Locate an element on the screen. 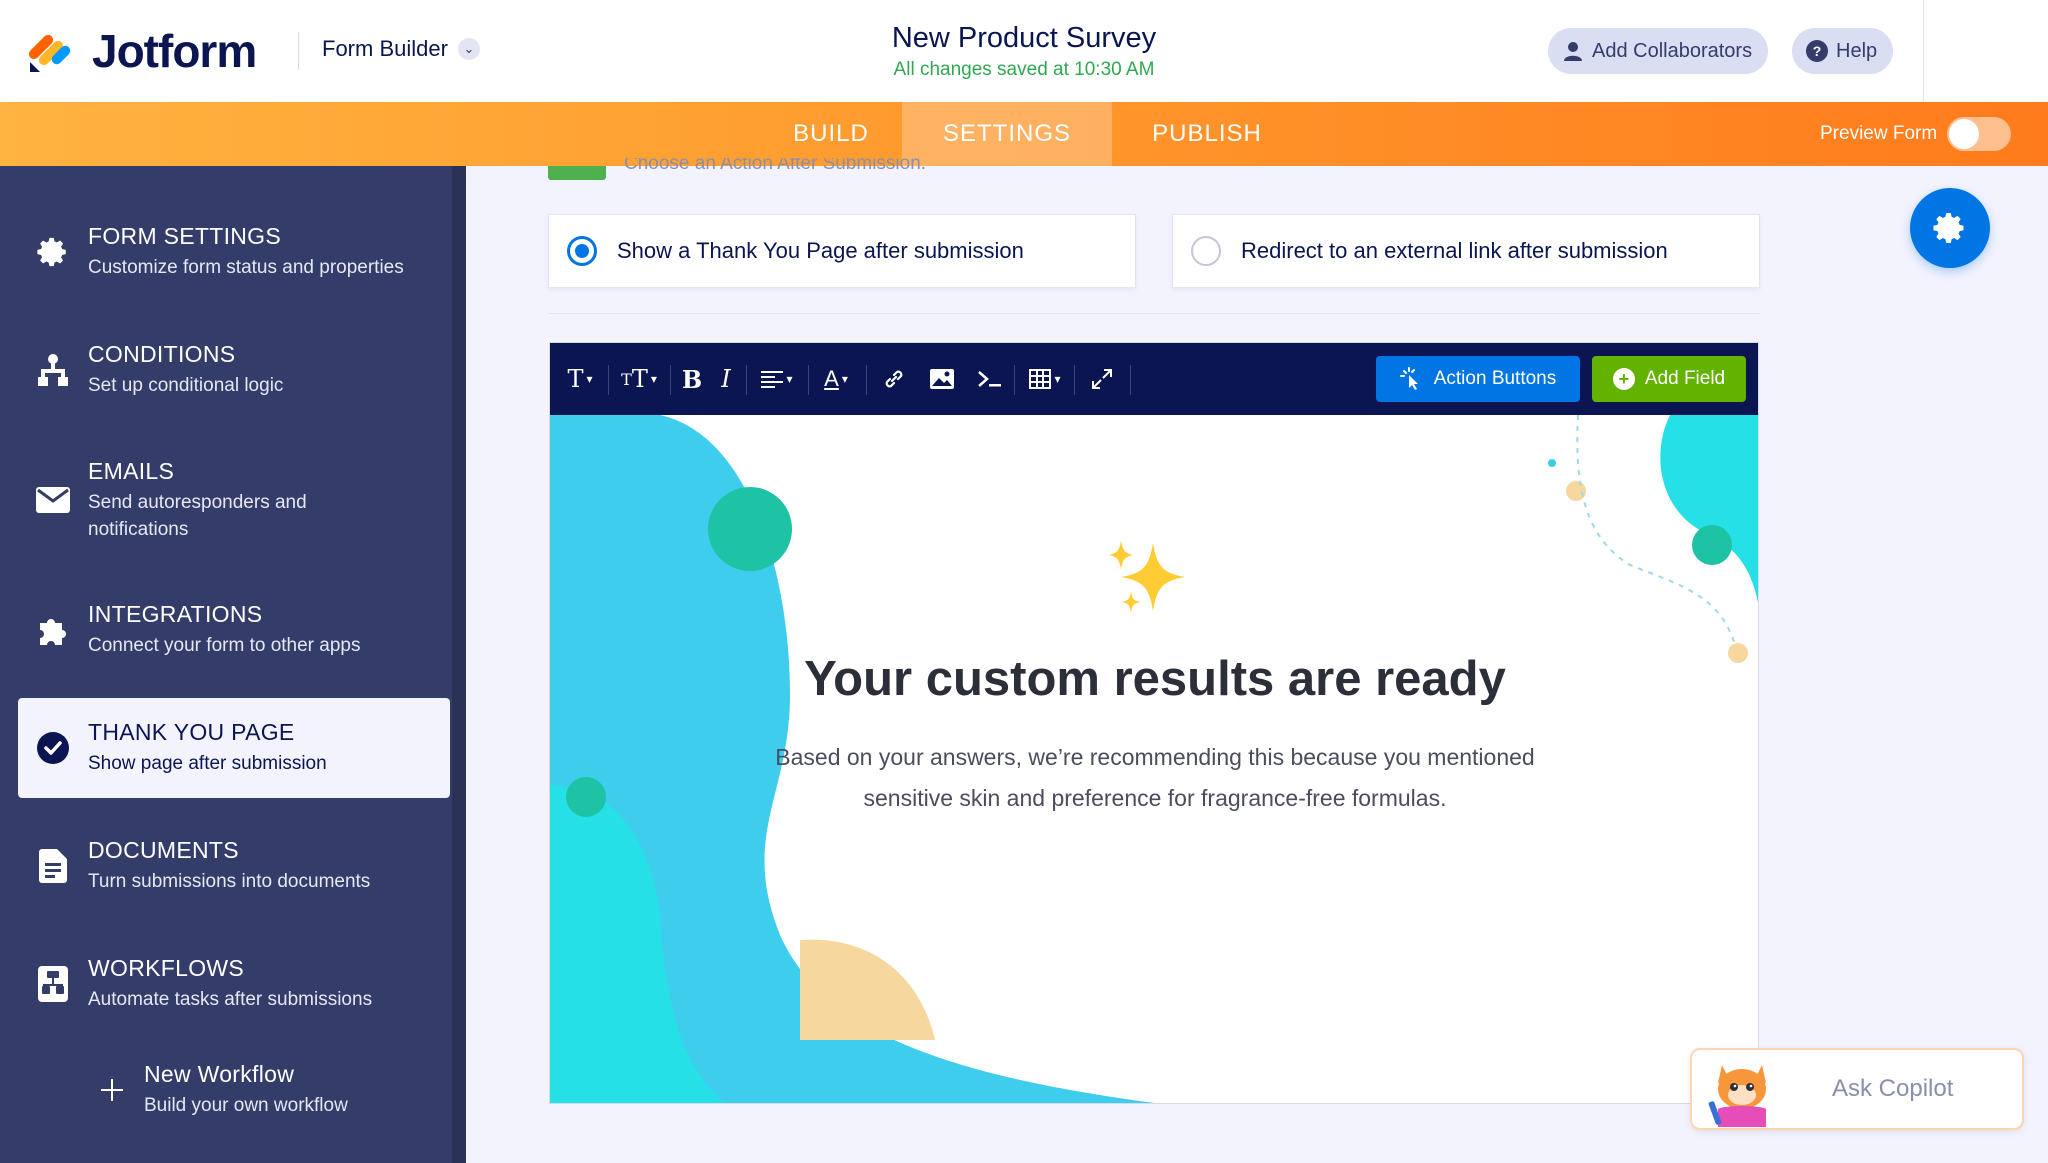  settings-fab-button is located at coordinates (1950, 228).